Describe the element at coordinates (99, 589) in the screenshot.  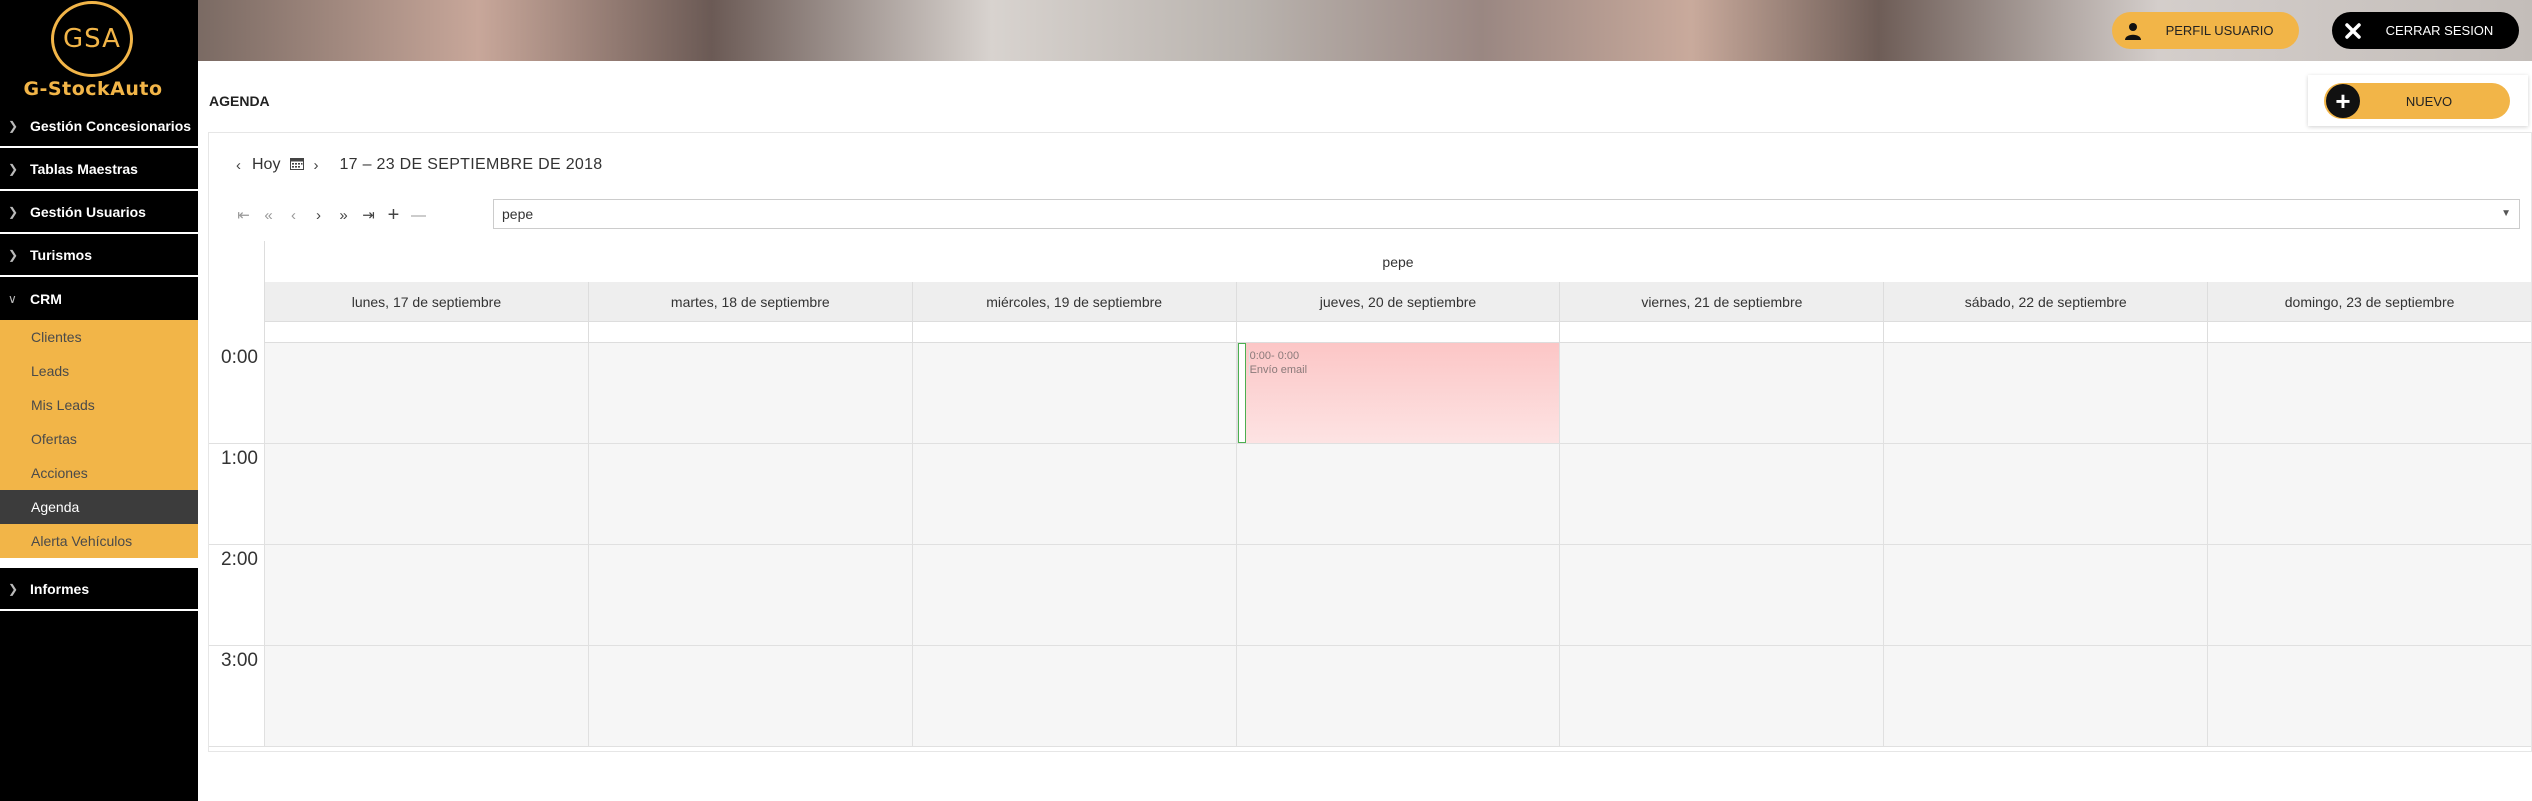
I see `sidebar-item-informes: ❯ Informes` at that location.